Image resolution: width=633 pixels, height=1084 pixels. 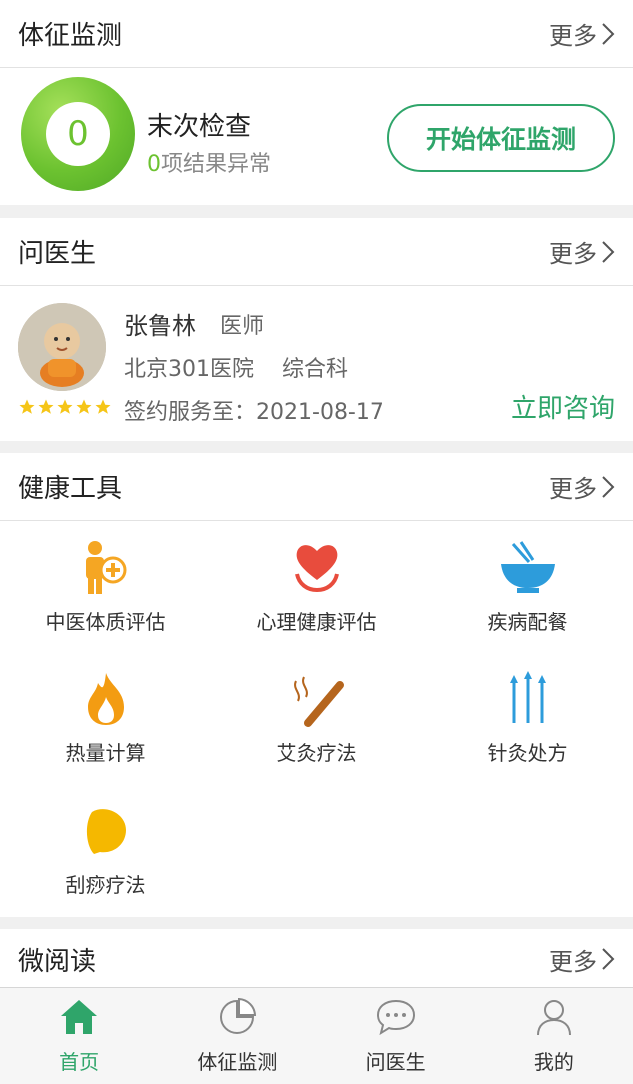 I want to click on nav-vitals: 体征监测, so click(x=237, y=1036).